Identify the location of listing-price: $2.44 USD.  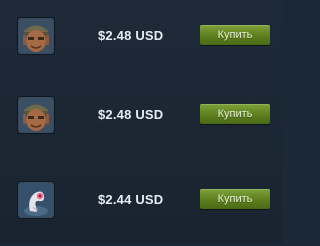
(131, 199).